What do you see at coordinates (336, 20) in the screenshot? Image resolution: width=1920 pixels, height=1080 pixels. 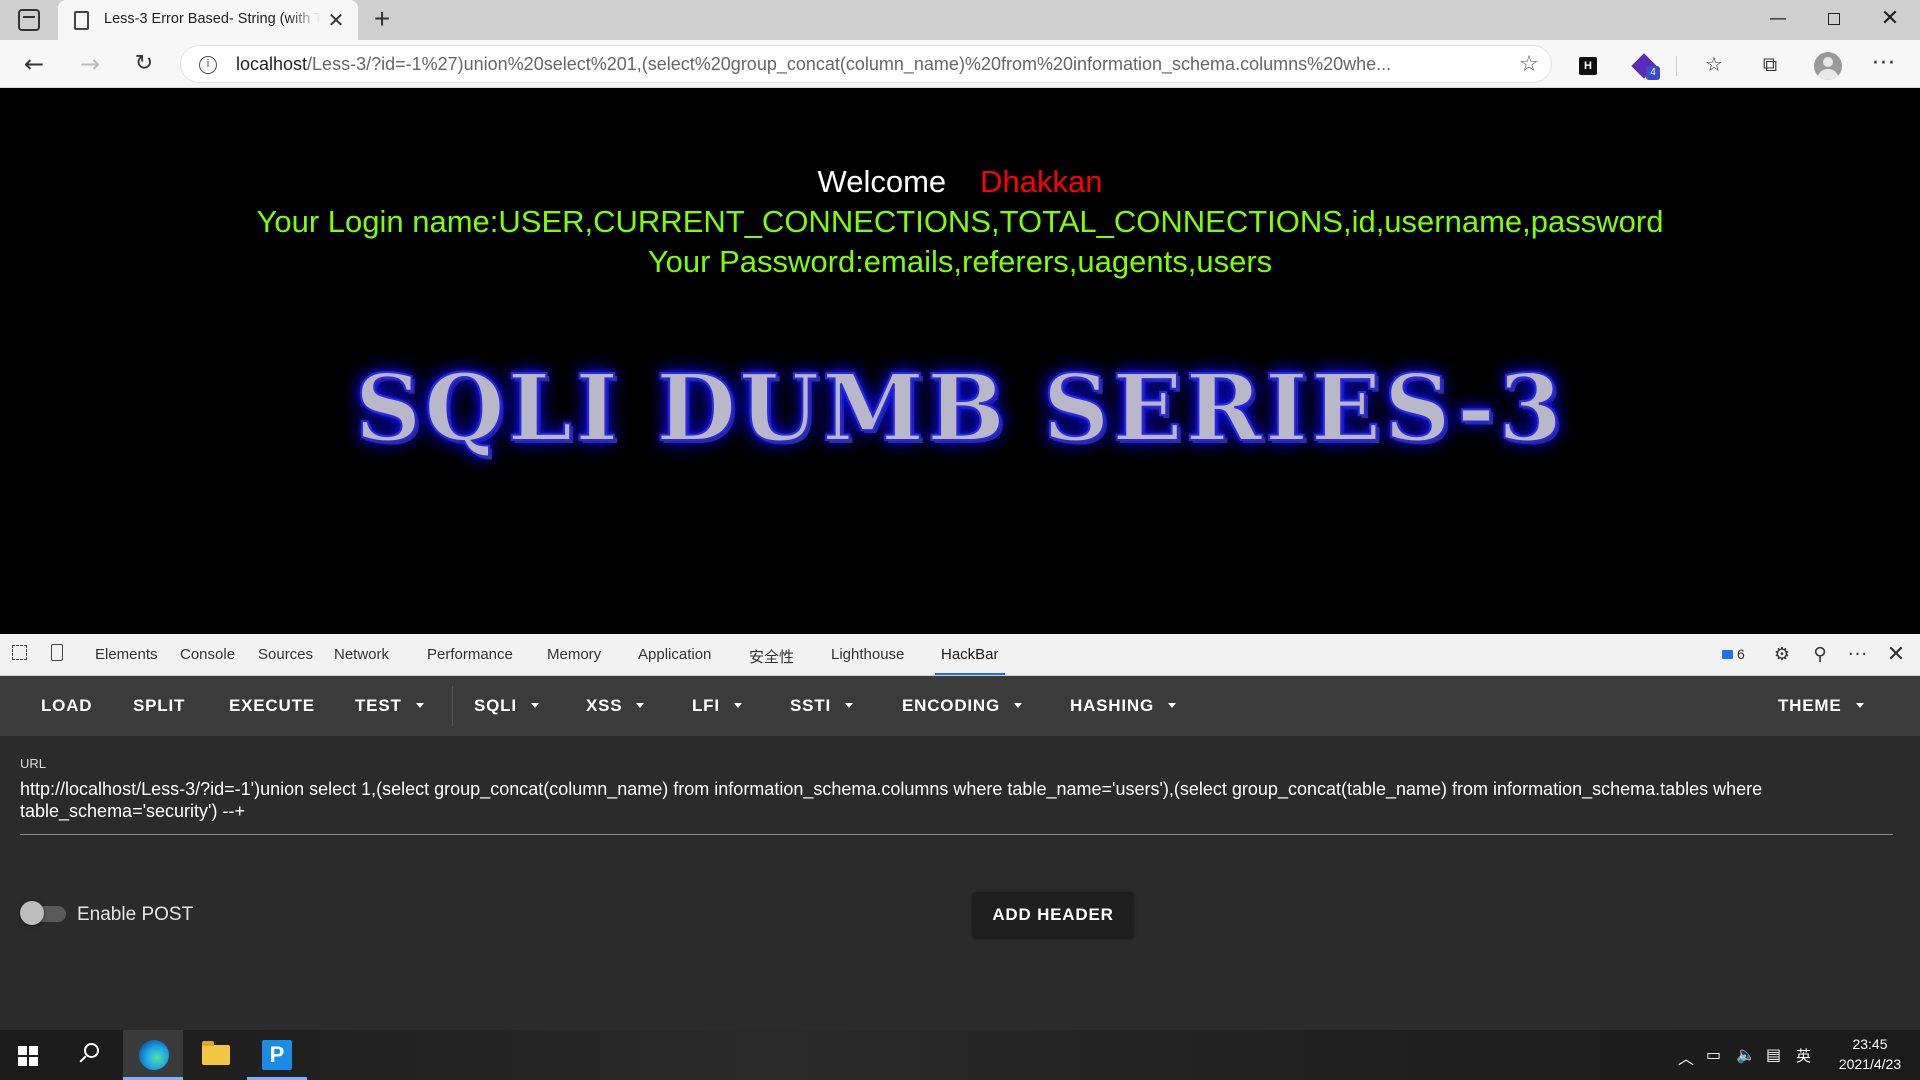 I see `tab-close-icon: ✕` at bounding box center [336, 20].